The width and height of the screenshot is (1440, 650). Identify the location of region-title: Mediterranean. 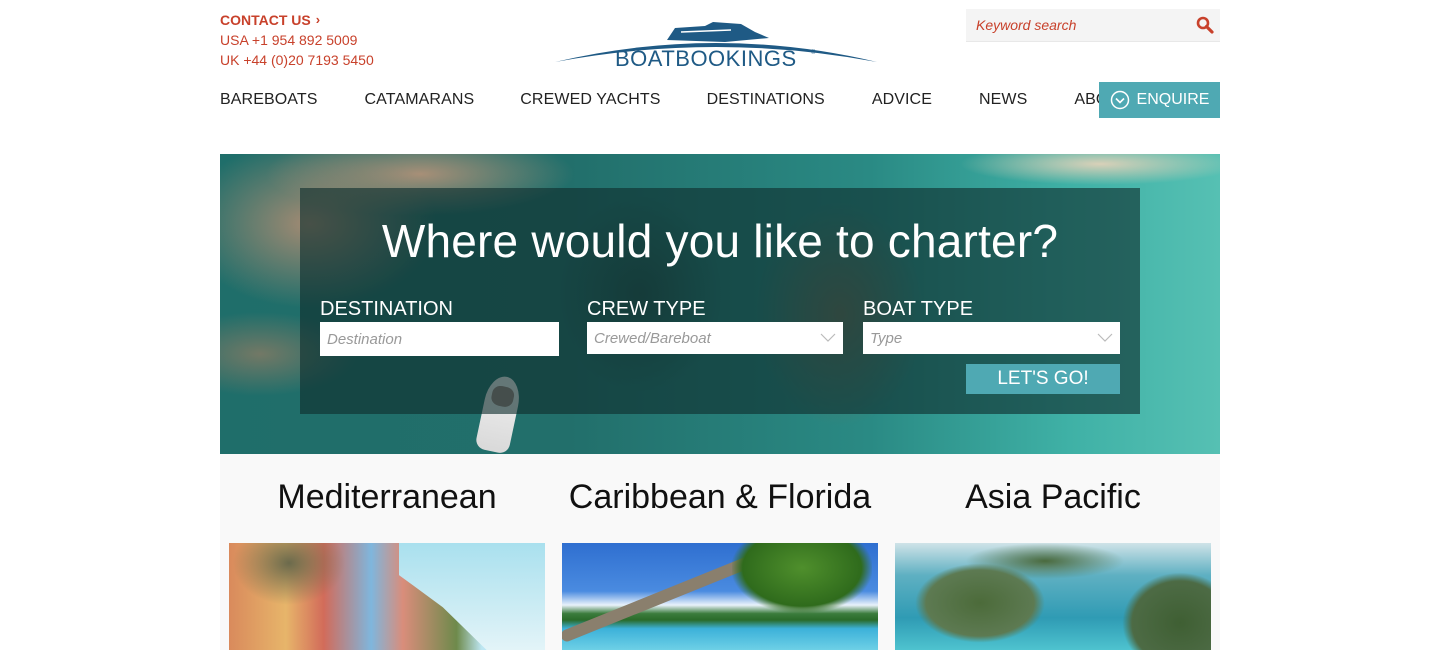
(387, 497).